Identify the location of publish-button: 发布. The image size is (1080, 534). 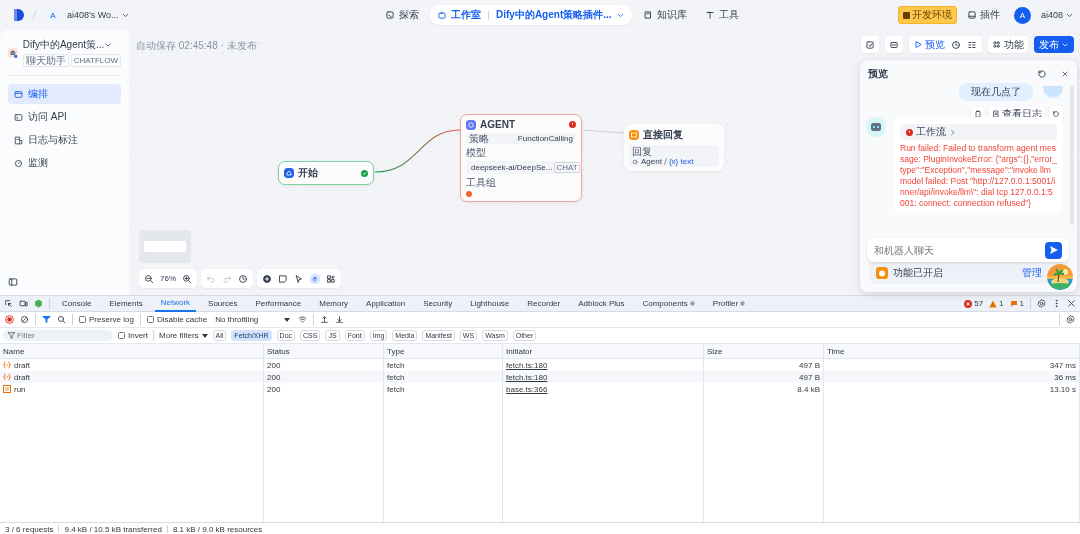
(1054, 44).